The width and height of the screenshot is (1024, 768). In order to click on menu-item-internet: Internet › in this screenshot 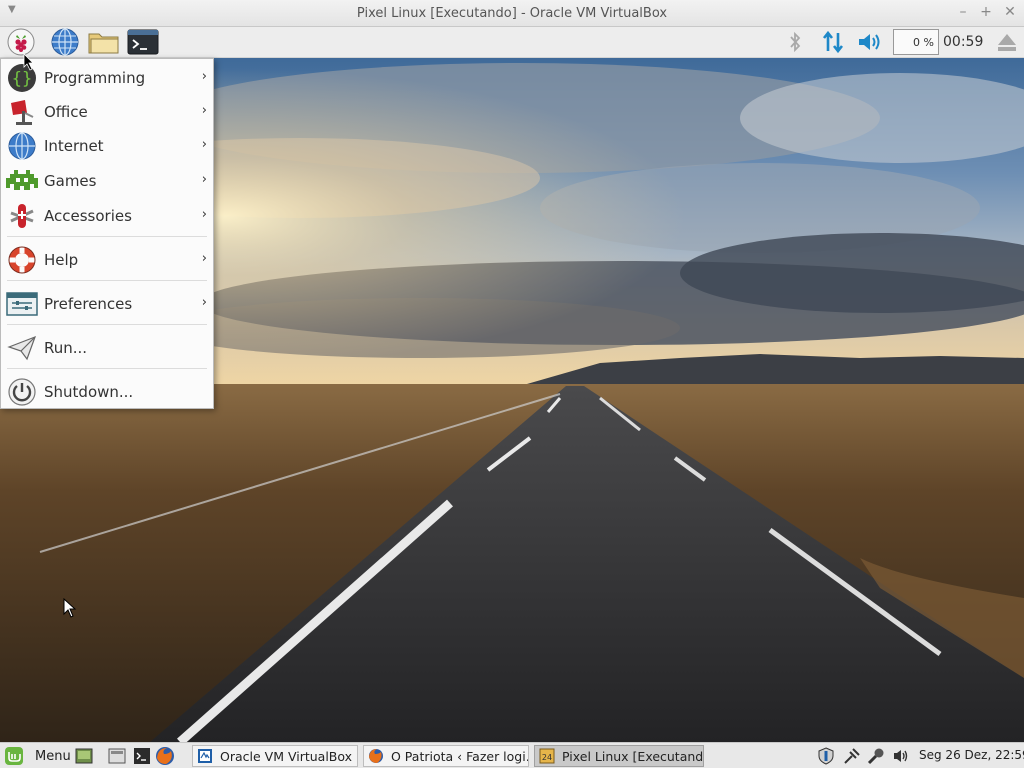, I will do `click(107, 146)`.